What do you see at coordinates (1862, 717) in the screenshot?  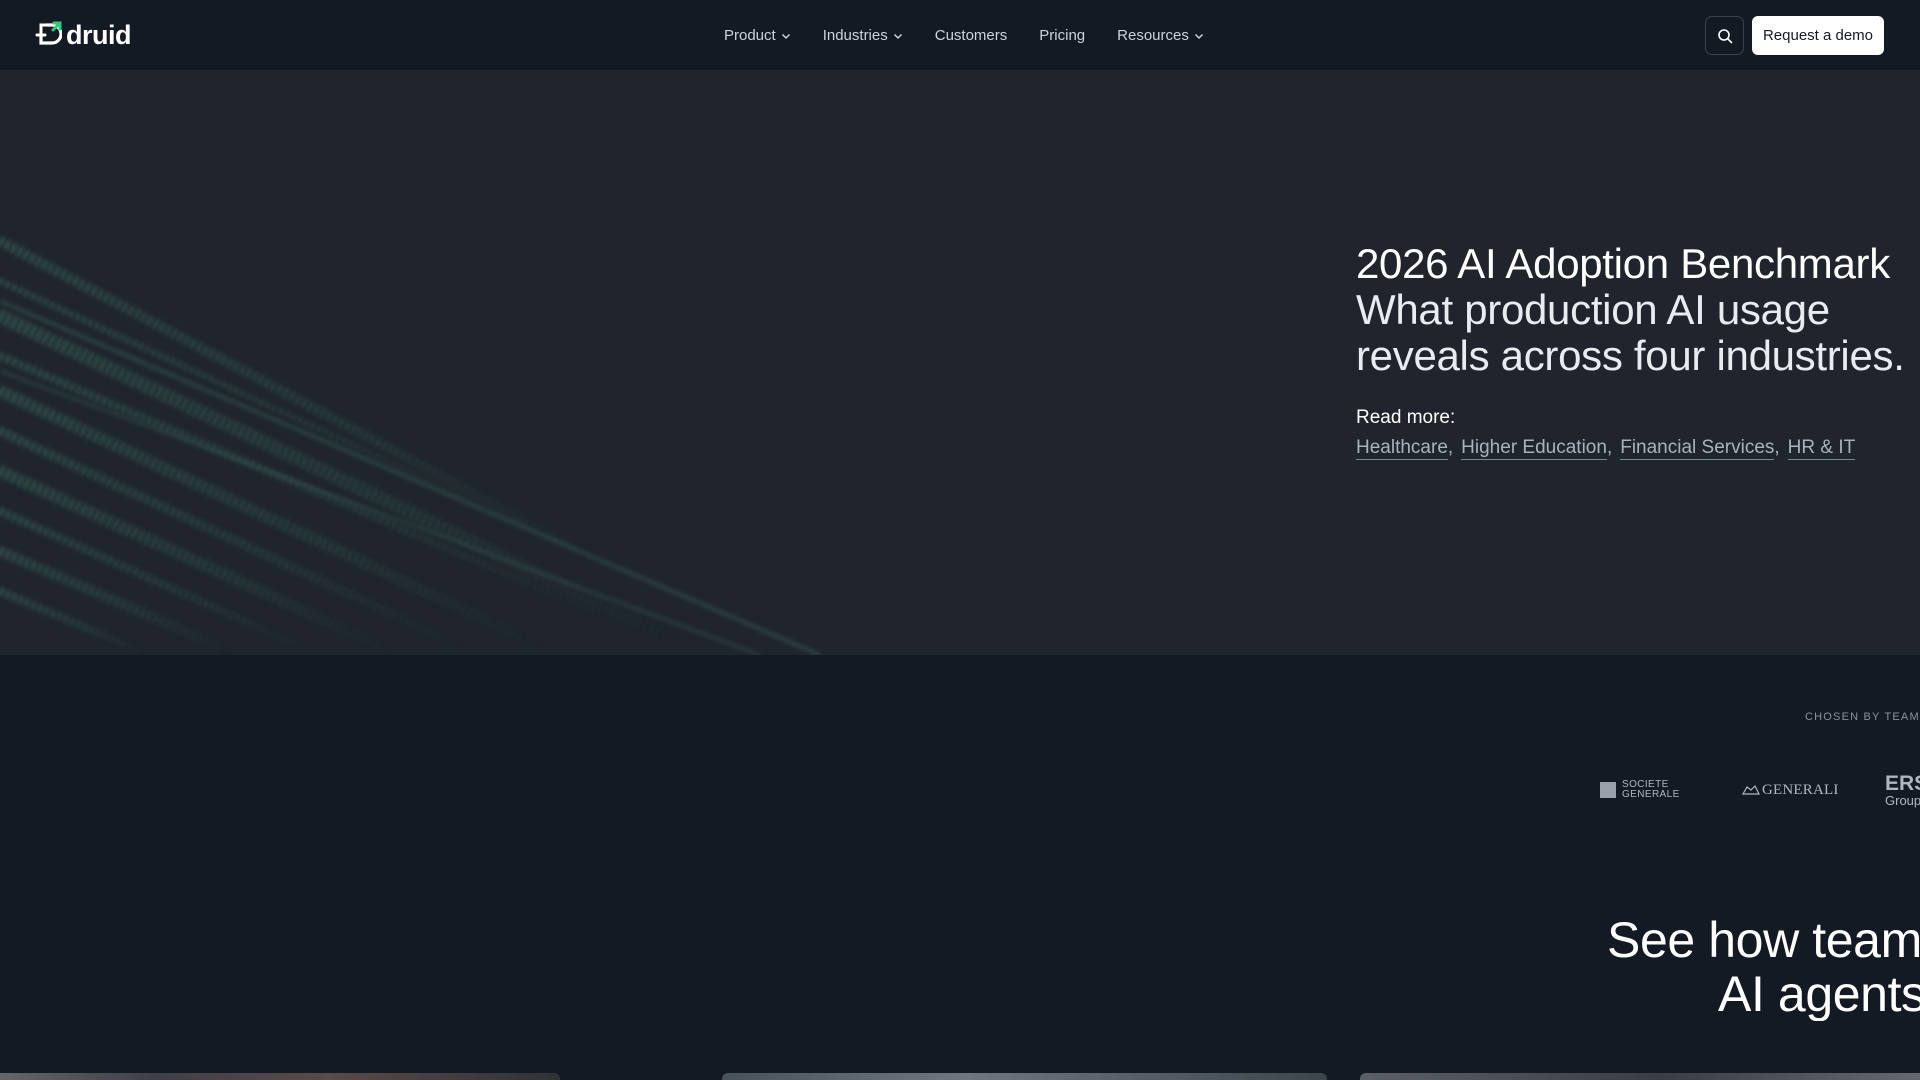 I see `clients-caption: CHOSEN BY TEAMS W` at bounding box center [1862, 717].